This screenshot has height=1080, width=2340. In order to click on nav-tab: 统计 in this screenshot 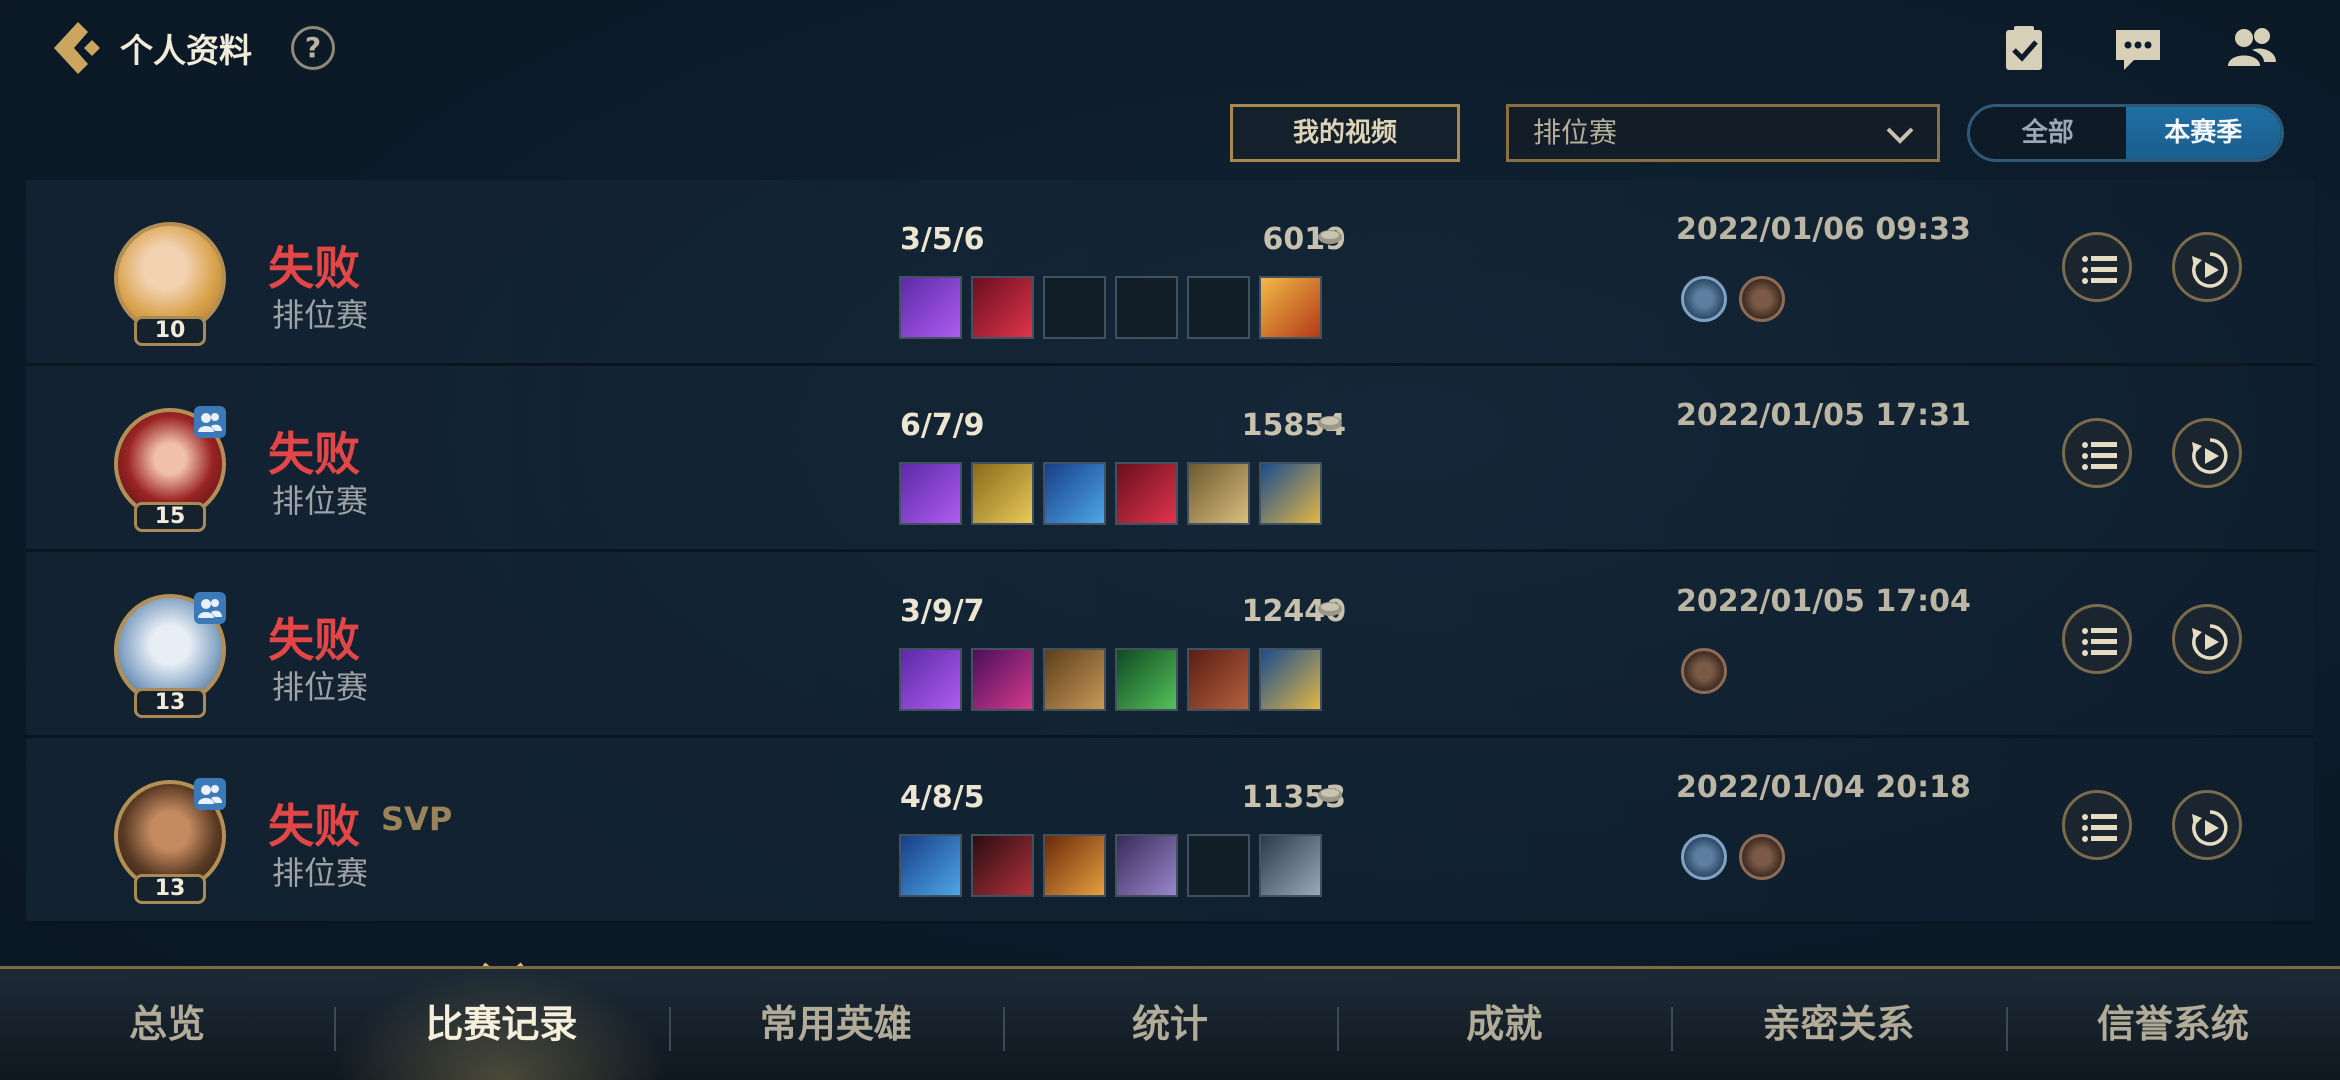, I will do `click(1169, 1024)`.